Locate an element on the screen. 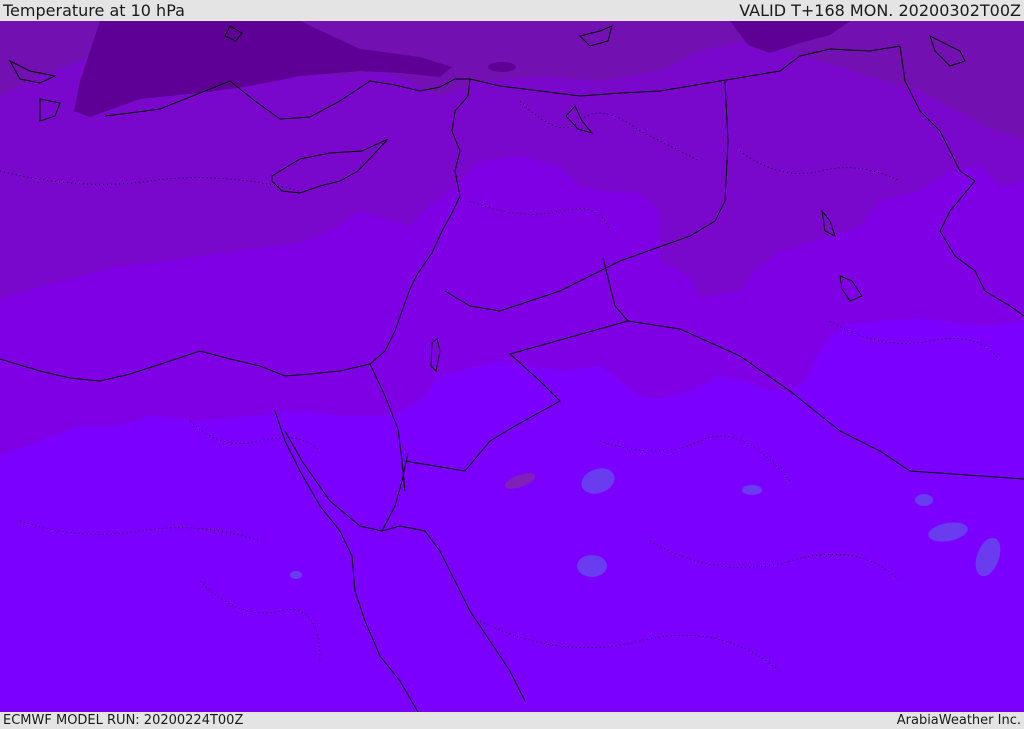 This screenshot has height=729, width=1024. valid-time: VALID T+168 MON. 20200302T00Z is located at coordinates (880, 10).